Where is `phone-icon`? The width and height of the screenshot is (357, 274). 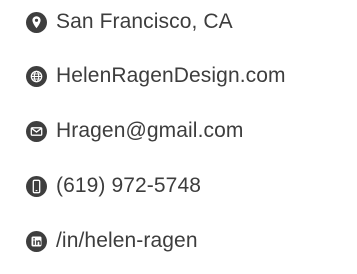
phone-icon is located at coordinates (36, 186).